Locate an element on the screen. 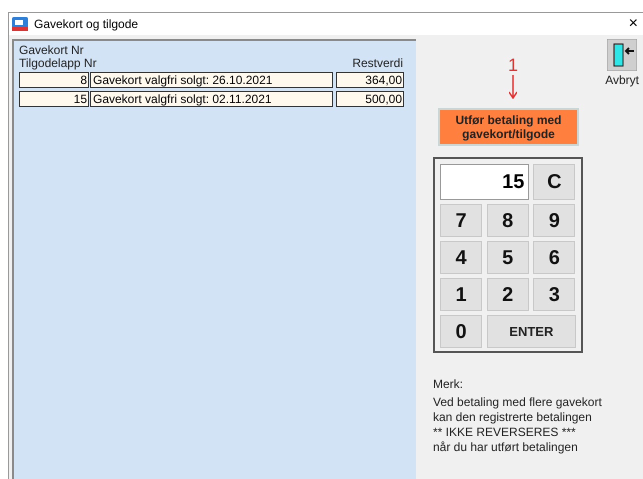 The image size is (643, 479). column-header: Restverdi is located at coordinates (377, 63).